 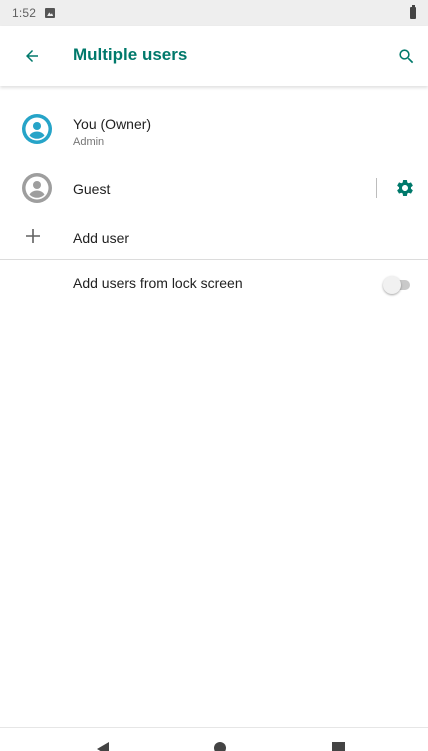 I want to click on navigation-bar, so click(x=214, y=739).